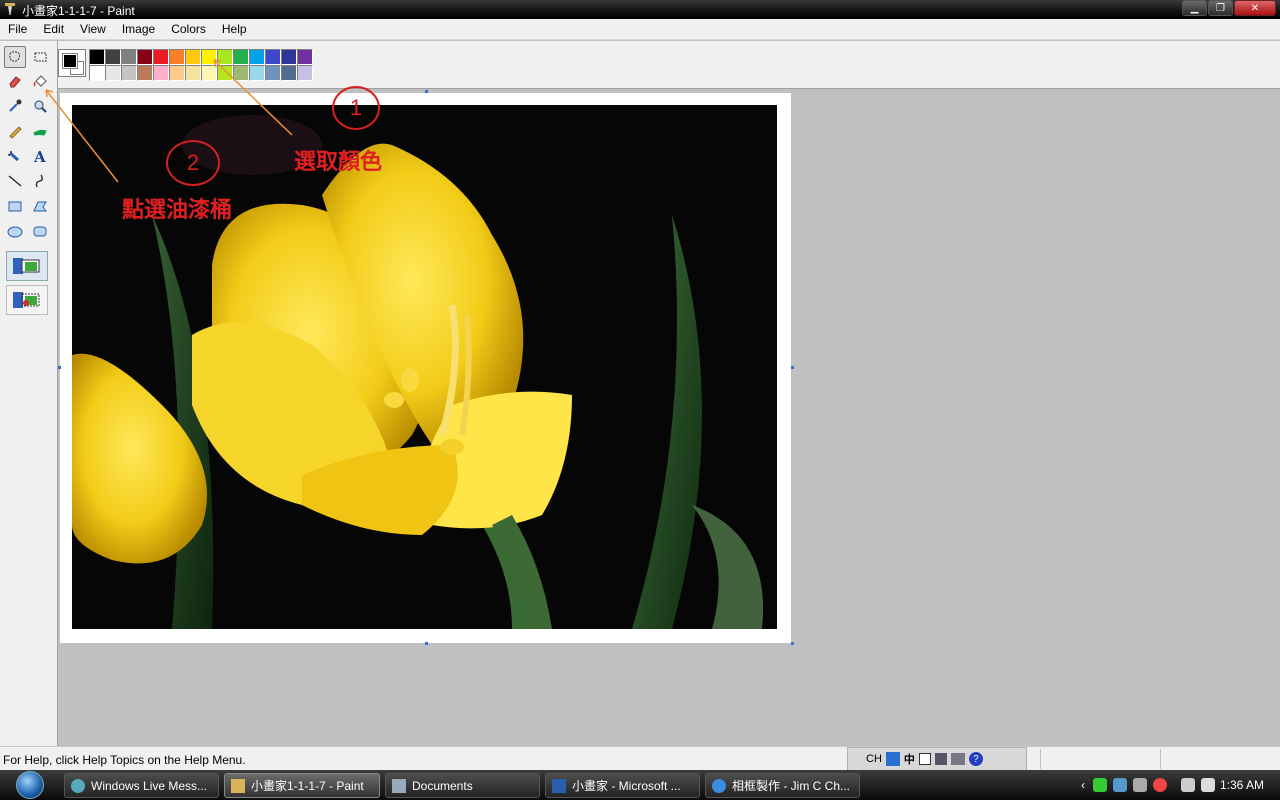 The width and height of the screenshot is (1280, 800). I want to click on language-bar: CH 中 ?, so click(937, 759).